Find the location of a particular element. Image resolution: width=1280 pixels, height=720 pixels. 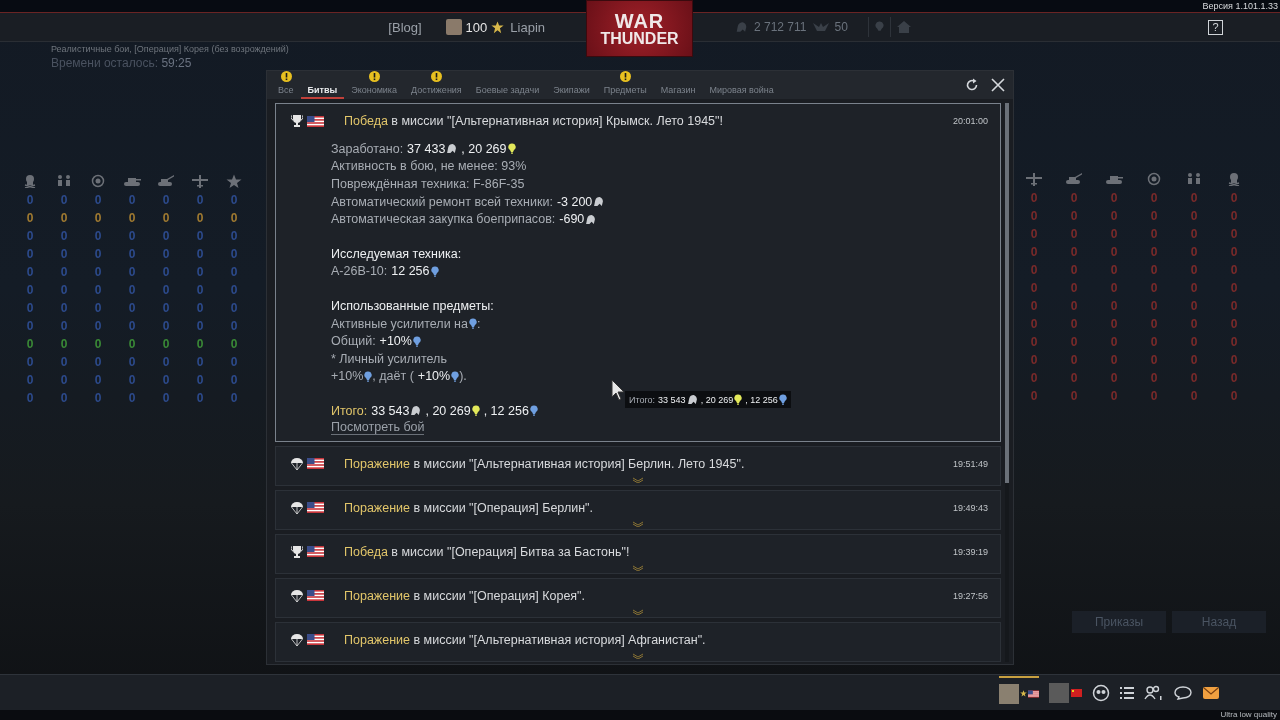

battle-entry: Поражение в миссии "[Операция] Корея". 19:27:56 is located at coordinates (638, 597).